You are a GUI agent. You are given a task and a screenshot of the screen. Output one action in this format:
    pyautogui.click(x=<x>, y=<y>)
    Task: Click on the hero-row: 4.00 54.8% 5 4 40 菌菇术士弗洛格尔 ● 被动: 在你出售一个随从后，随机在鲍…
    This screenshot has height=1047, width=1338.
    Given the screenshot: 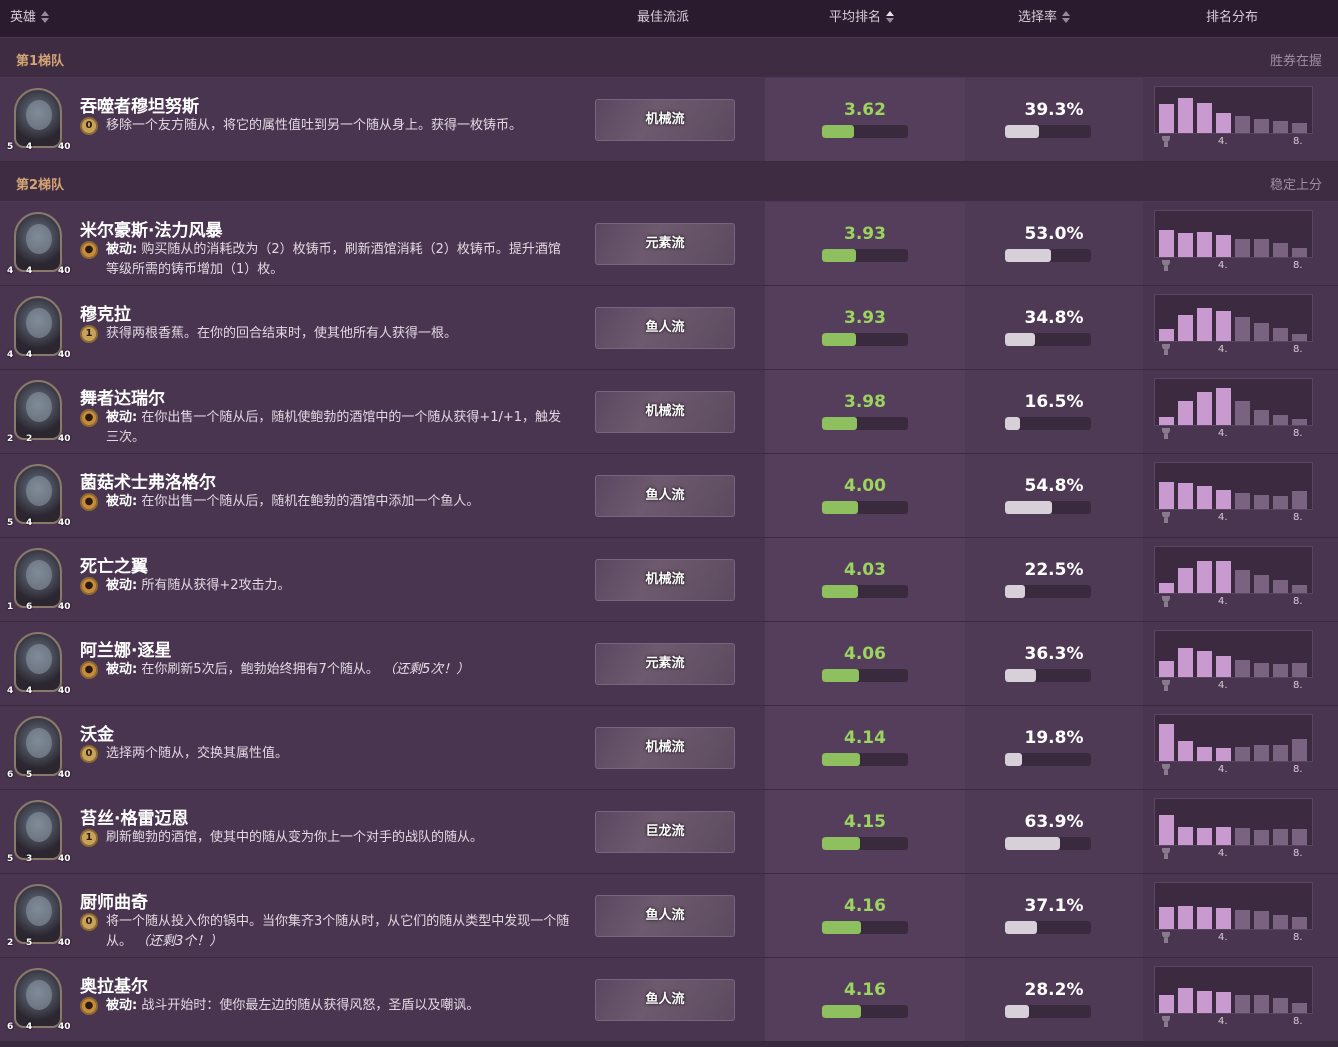 What is the action you would take?
    pyautogui.click(x=669, y=496)
    